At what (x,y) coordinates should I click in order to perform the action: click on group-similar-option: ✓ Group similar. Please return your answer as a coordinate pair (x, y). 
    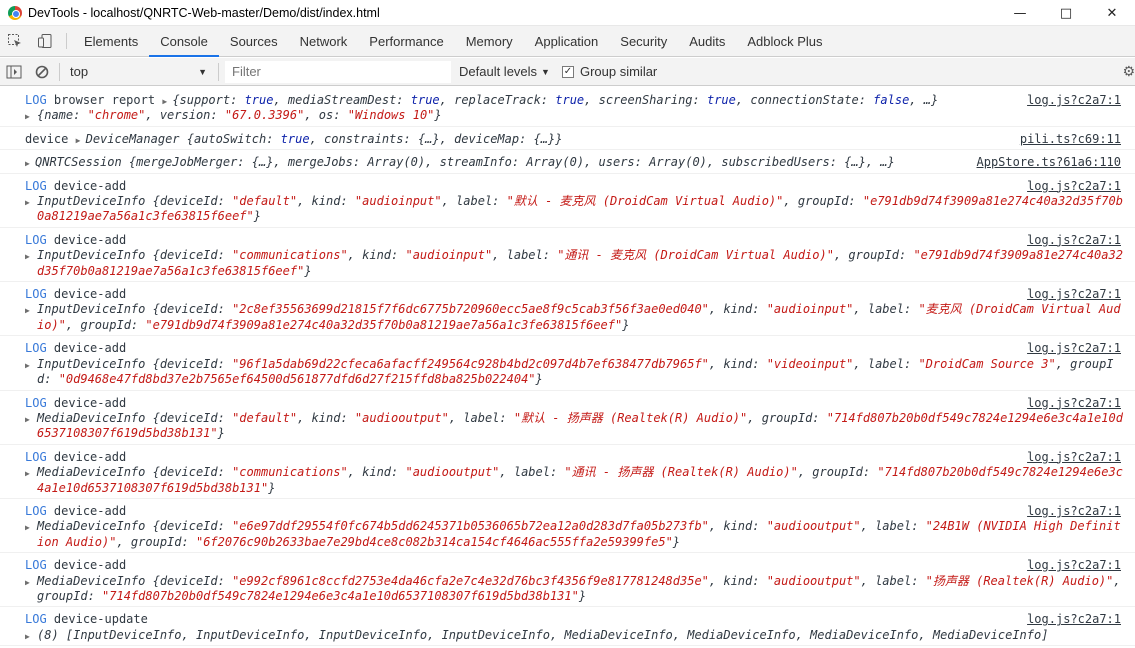
    Looking at the image, I should click on (609, 71).